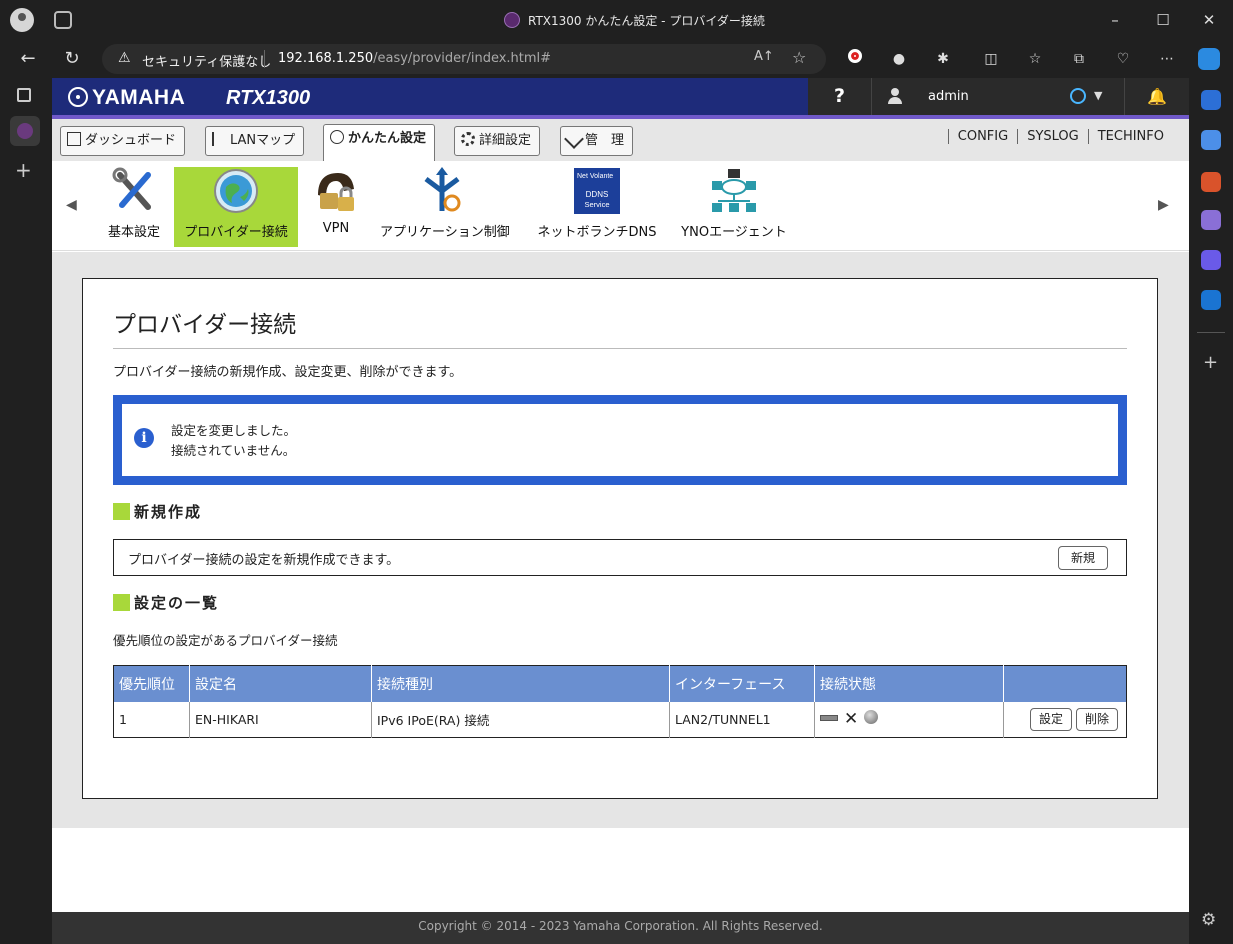 The width and height of the screenshot is (1233, 944). Describe the element at coordinates (166, 602) in the screenshot. I see `list-section-heading: 設定の一覧` at that location.